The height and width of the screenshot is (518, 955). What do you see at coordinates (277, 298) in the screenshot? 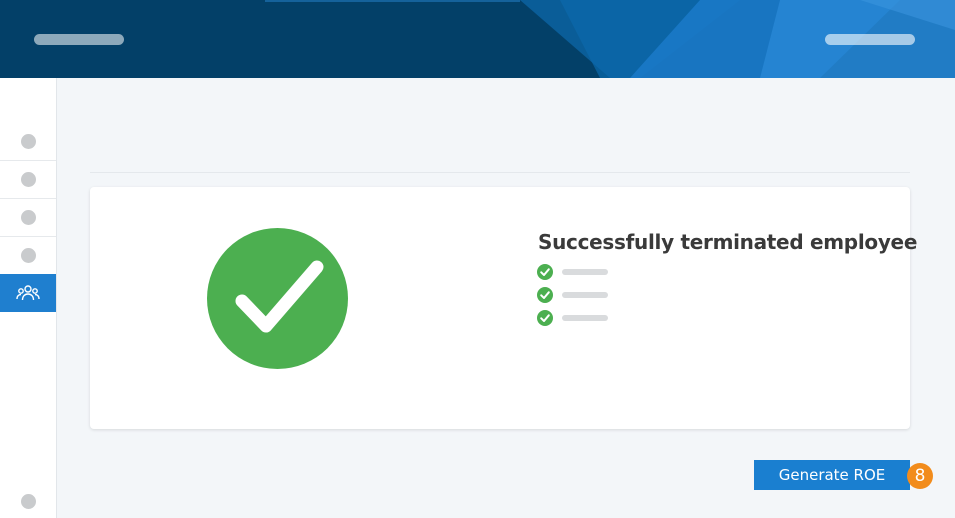
I see `success-check-icon` at bounding box center [277, 298].